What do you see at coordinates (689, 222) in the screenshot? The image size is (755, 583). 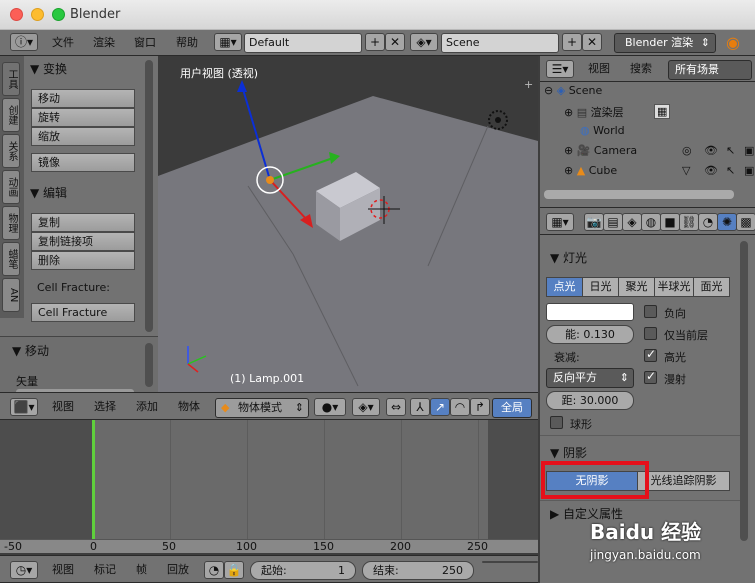 I see `constraints-tab-icon: ⛓` at bounding box center [689, 222].